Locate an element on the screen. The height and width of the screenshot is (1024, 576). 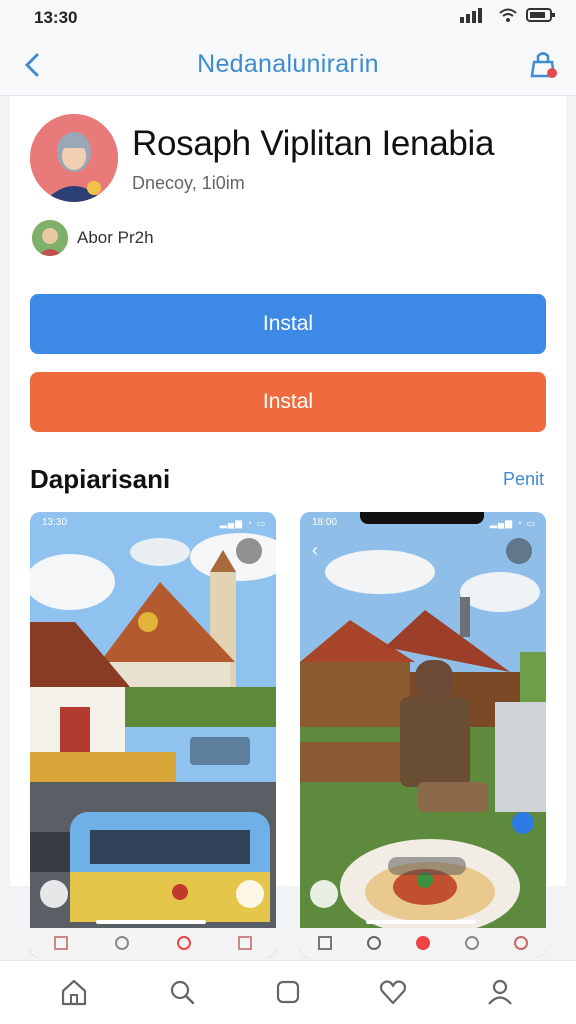
nav-home is located at coordinates (74, 992).